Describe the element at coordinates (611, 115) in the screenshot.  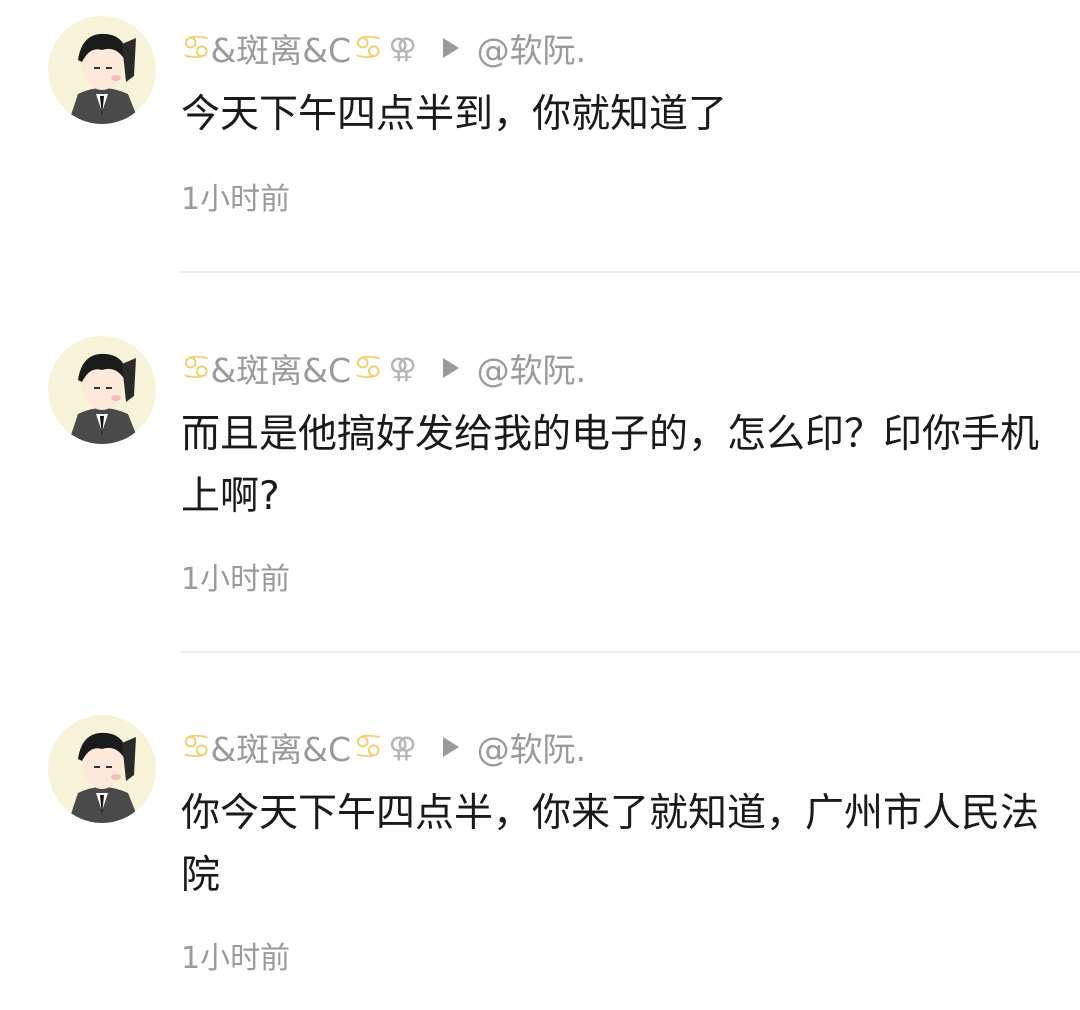
I see `comment-text: 今天下午四点半到，你就知道了` at that location.